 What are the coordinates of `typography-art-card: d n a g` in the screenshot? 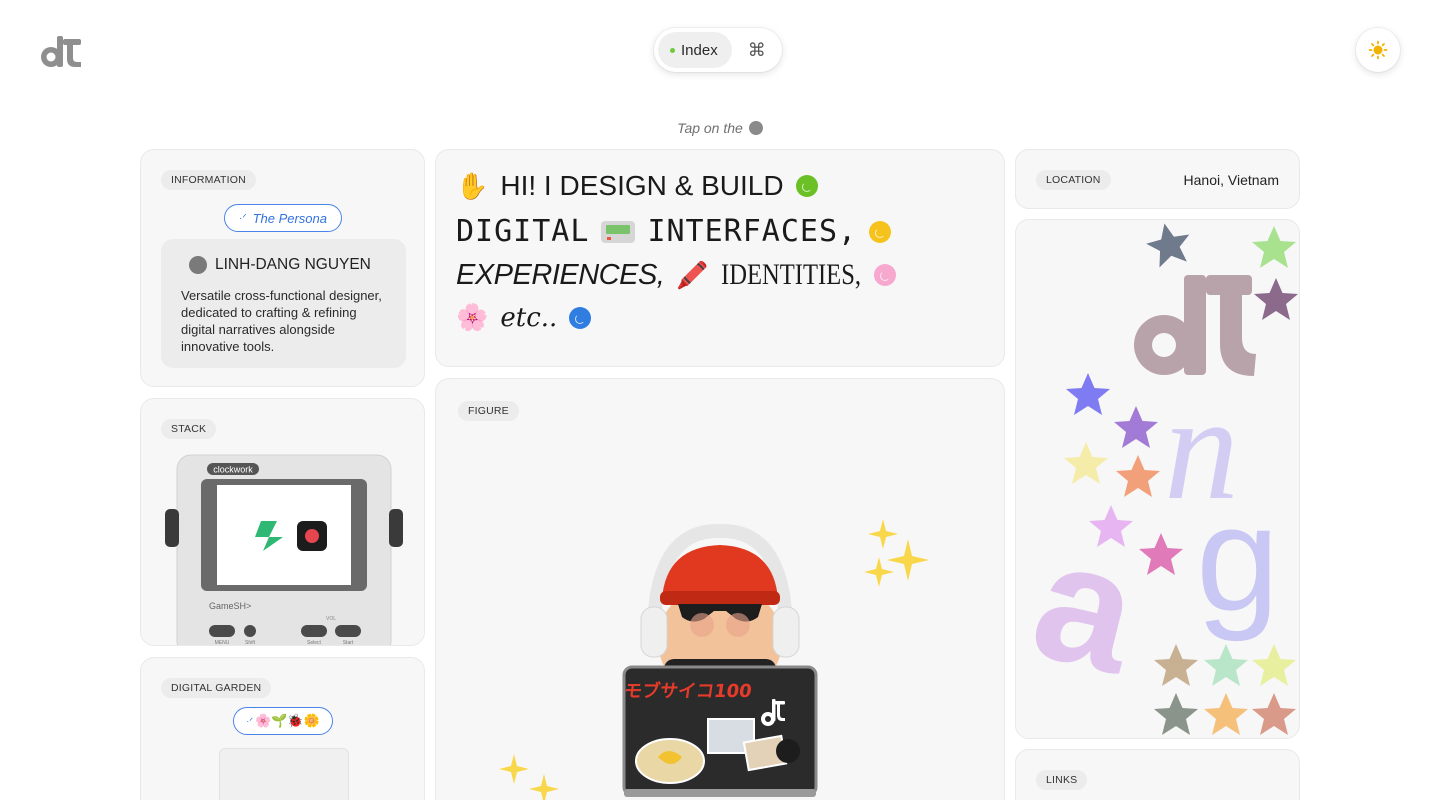 It's located at (1157, 479).